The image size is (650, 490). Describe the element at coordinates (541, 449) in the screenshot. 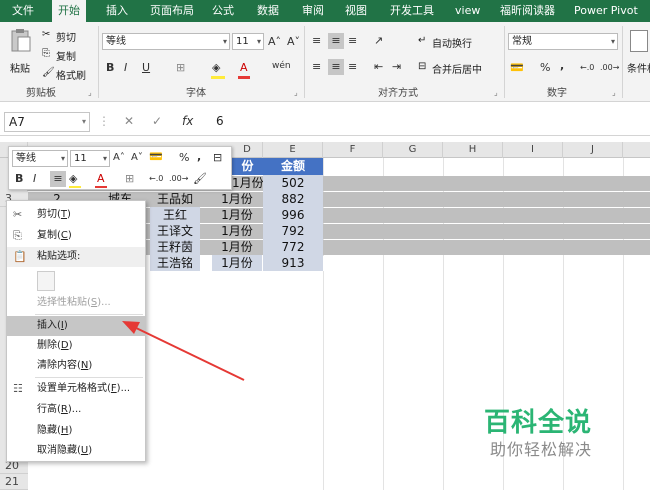

I see `watermark-subtitle: 助你轻松解决` at that location.